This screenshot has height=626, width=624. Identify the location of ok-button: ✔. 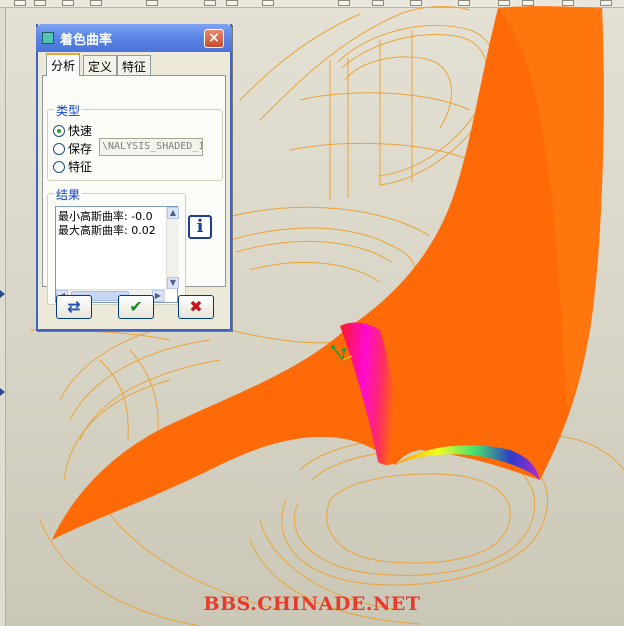
(136, 307).